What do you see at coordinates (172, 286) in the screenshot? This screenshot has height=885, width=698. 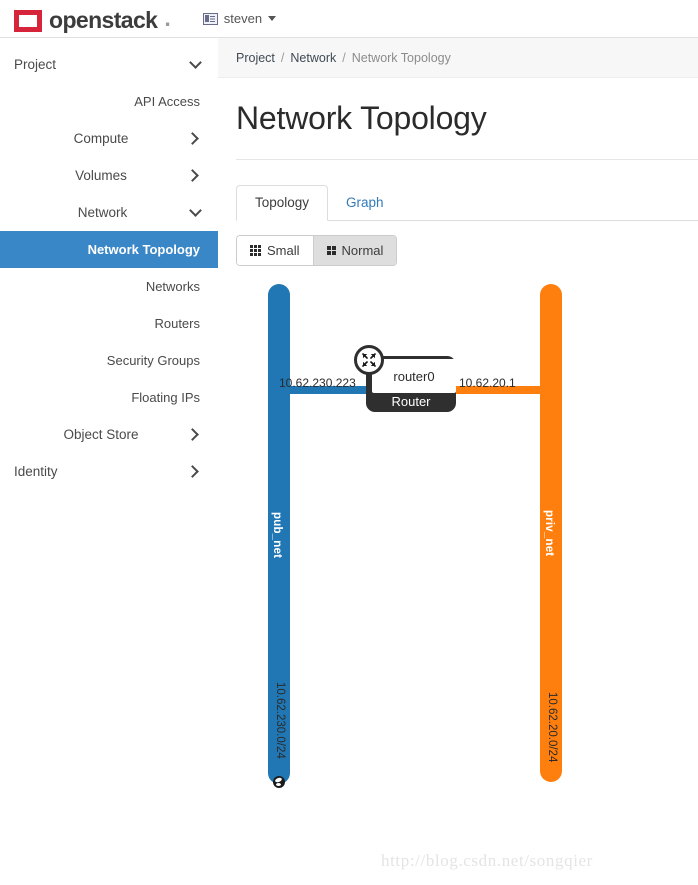 I see `sidebar-item-label: Networks` at bounding box center [172, 286].